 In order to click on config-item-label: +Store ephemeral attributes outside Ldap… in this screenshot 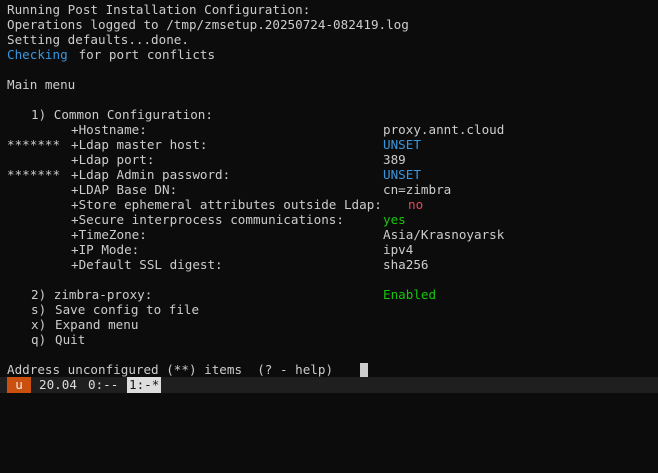, I will do `click(226, 204)`.